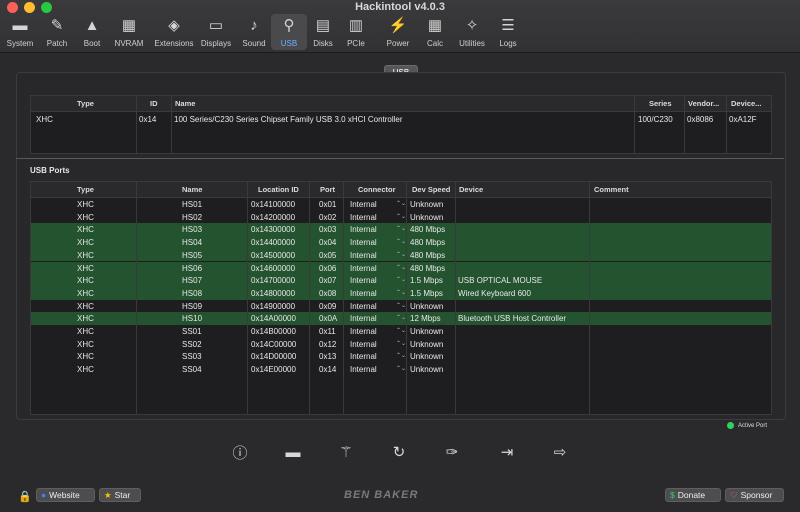 The image size is (800, 512). Describe the element at coordinates (129, 32) in the screenshot. I see `toolbar-nvram: ▦ NVRAM` at that location.